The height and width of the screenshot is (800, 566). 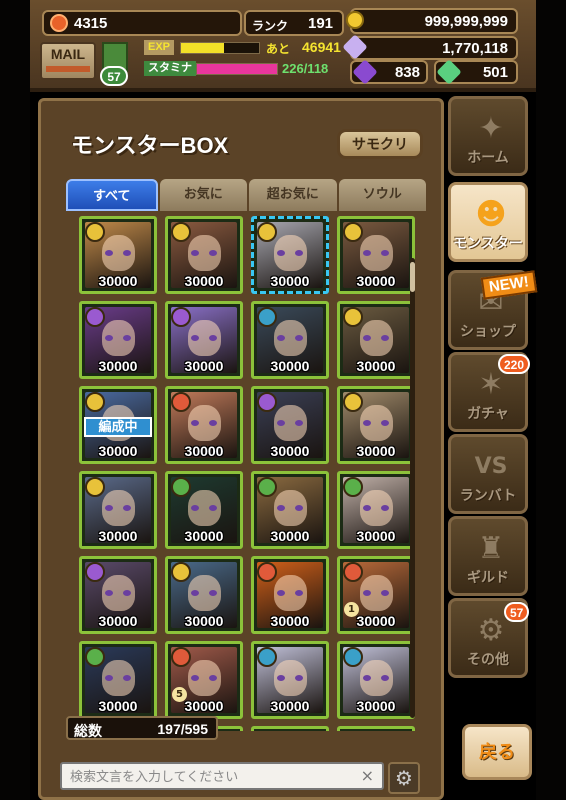 What do you see at coordinates (488, 474) in the screenshot?
I see `nav-rank-battle: VS ランバト` at bounding box center [488, 474].